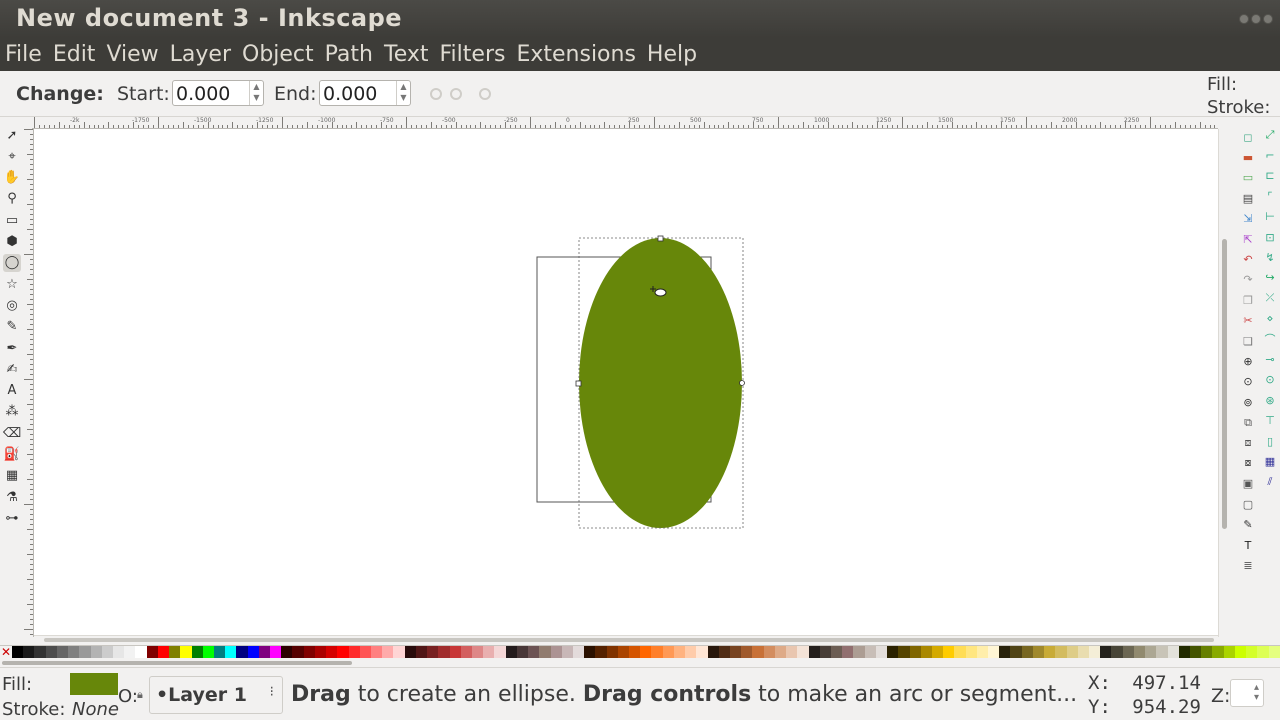 Image resolution: width=1280 pixels, height=720 pixels. I want to click on layer-selector: •Layer 1 ⁝, so click(216, 695).